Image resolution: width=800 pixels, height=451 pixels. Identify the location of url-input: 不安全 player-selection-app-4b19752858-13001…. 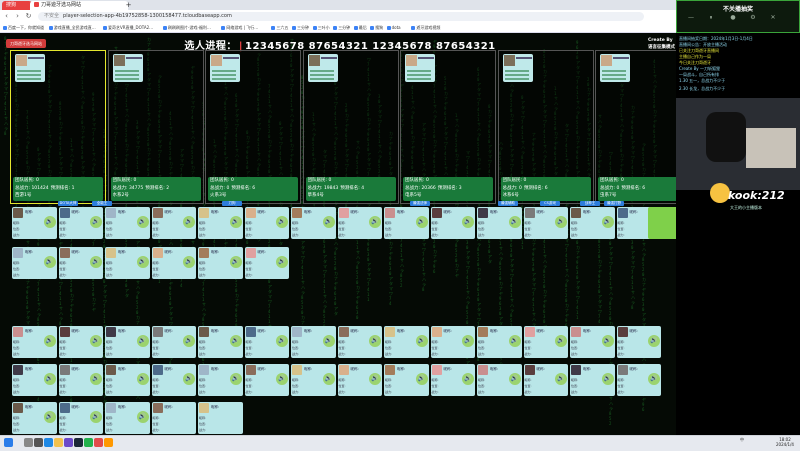
(341, 16).